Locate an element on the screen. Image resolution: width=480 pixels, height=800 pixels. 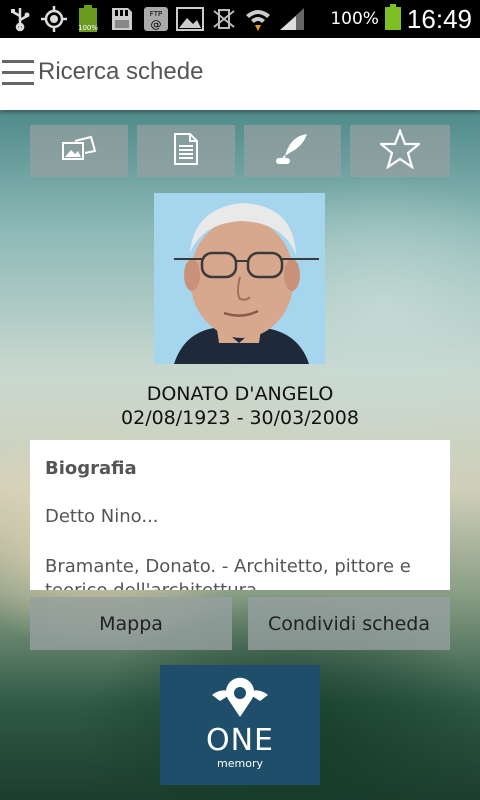
quill-icon is located at coordinates (292, 151).